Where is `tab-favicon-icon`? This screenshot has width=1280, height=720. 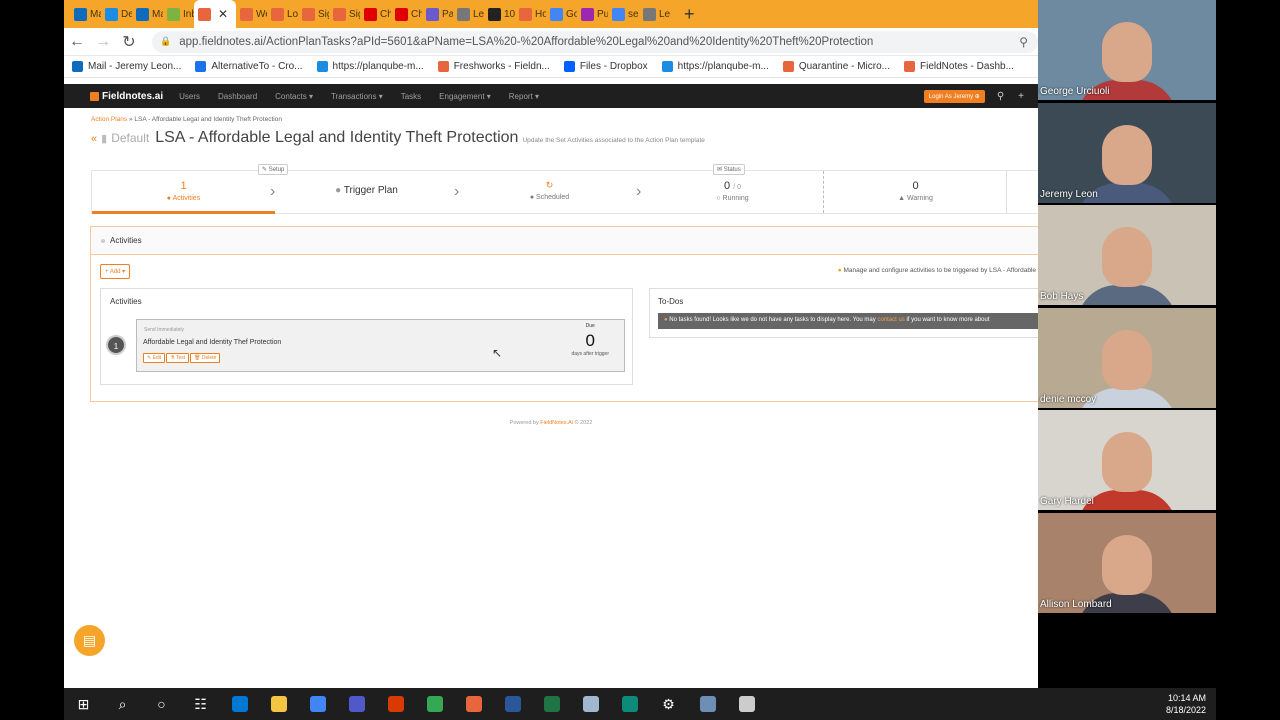
tab-favicon-icon is located at coordinates (587, 14).